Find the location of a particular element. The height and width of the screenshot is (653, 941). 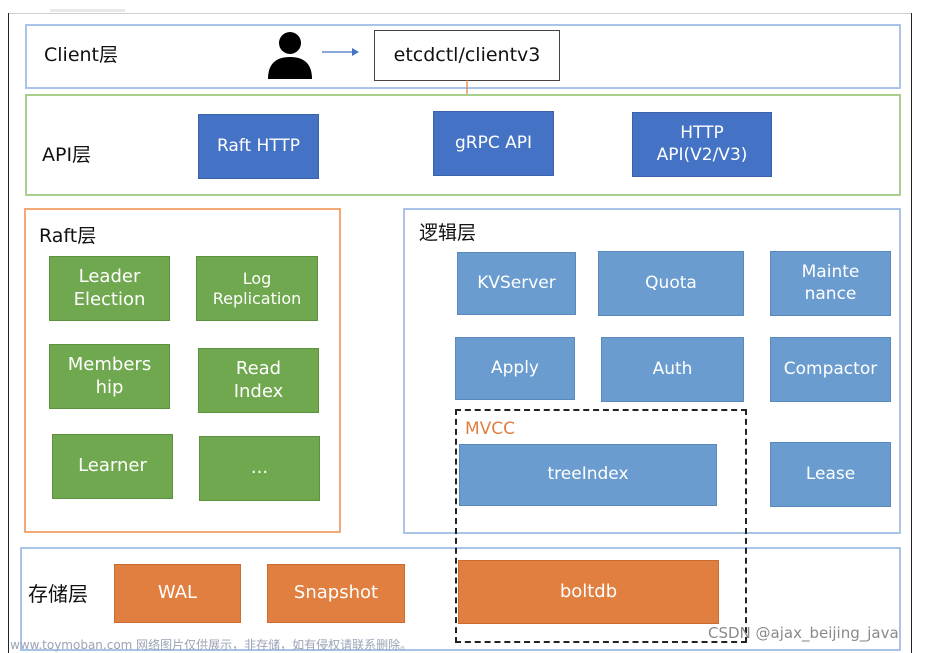

grpc-api-box: gRPC API is located at coordinates (493, 143).